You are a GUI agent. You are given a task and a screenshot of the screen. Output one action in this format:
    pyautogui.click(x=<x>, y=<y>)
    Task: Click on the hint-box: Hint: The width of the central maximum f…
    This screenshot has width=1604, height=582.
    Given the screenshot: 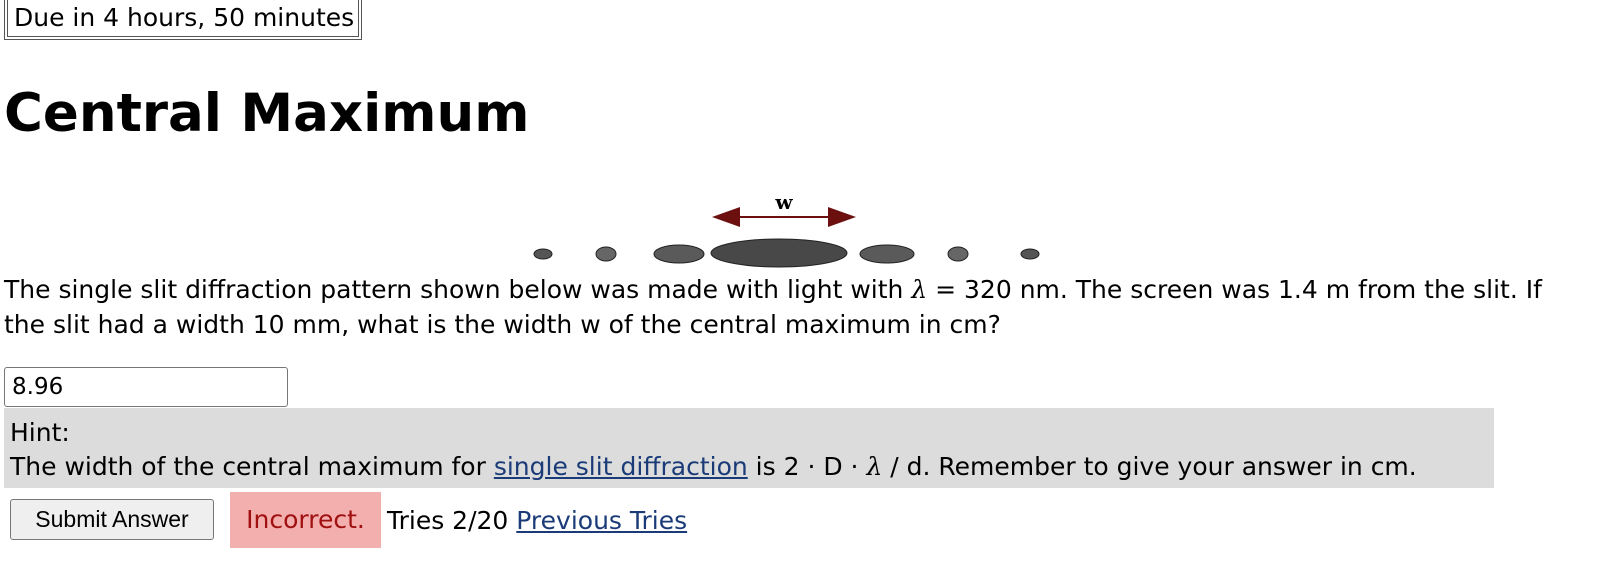 What is the action you would take?
    pyautogui.click(x=749, y=448)
    